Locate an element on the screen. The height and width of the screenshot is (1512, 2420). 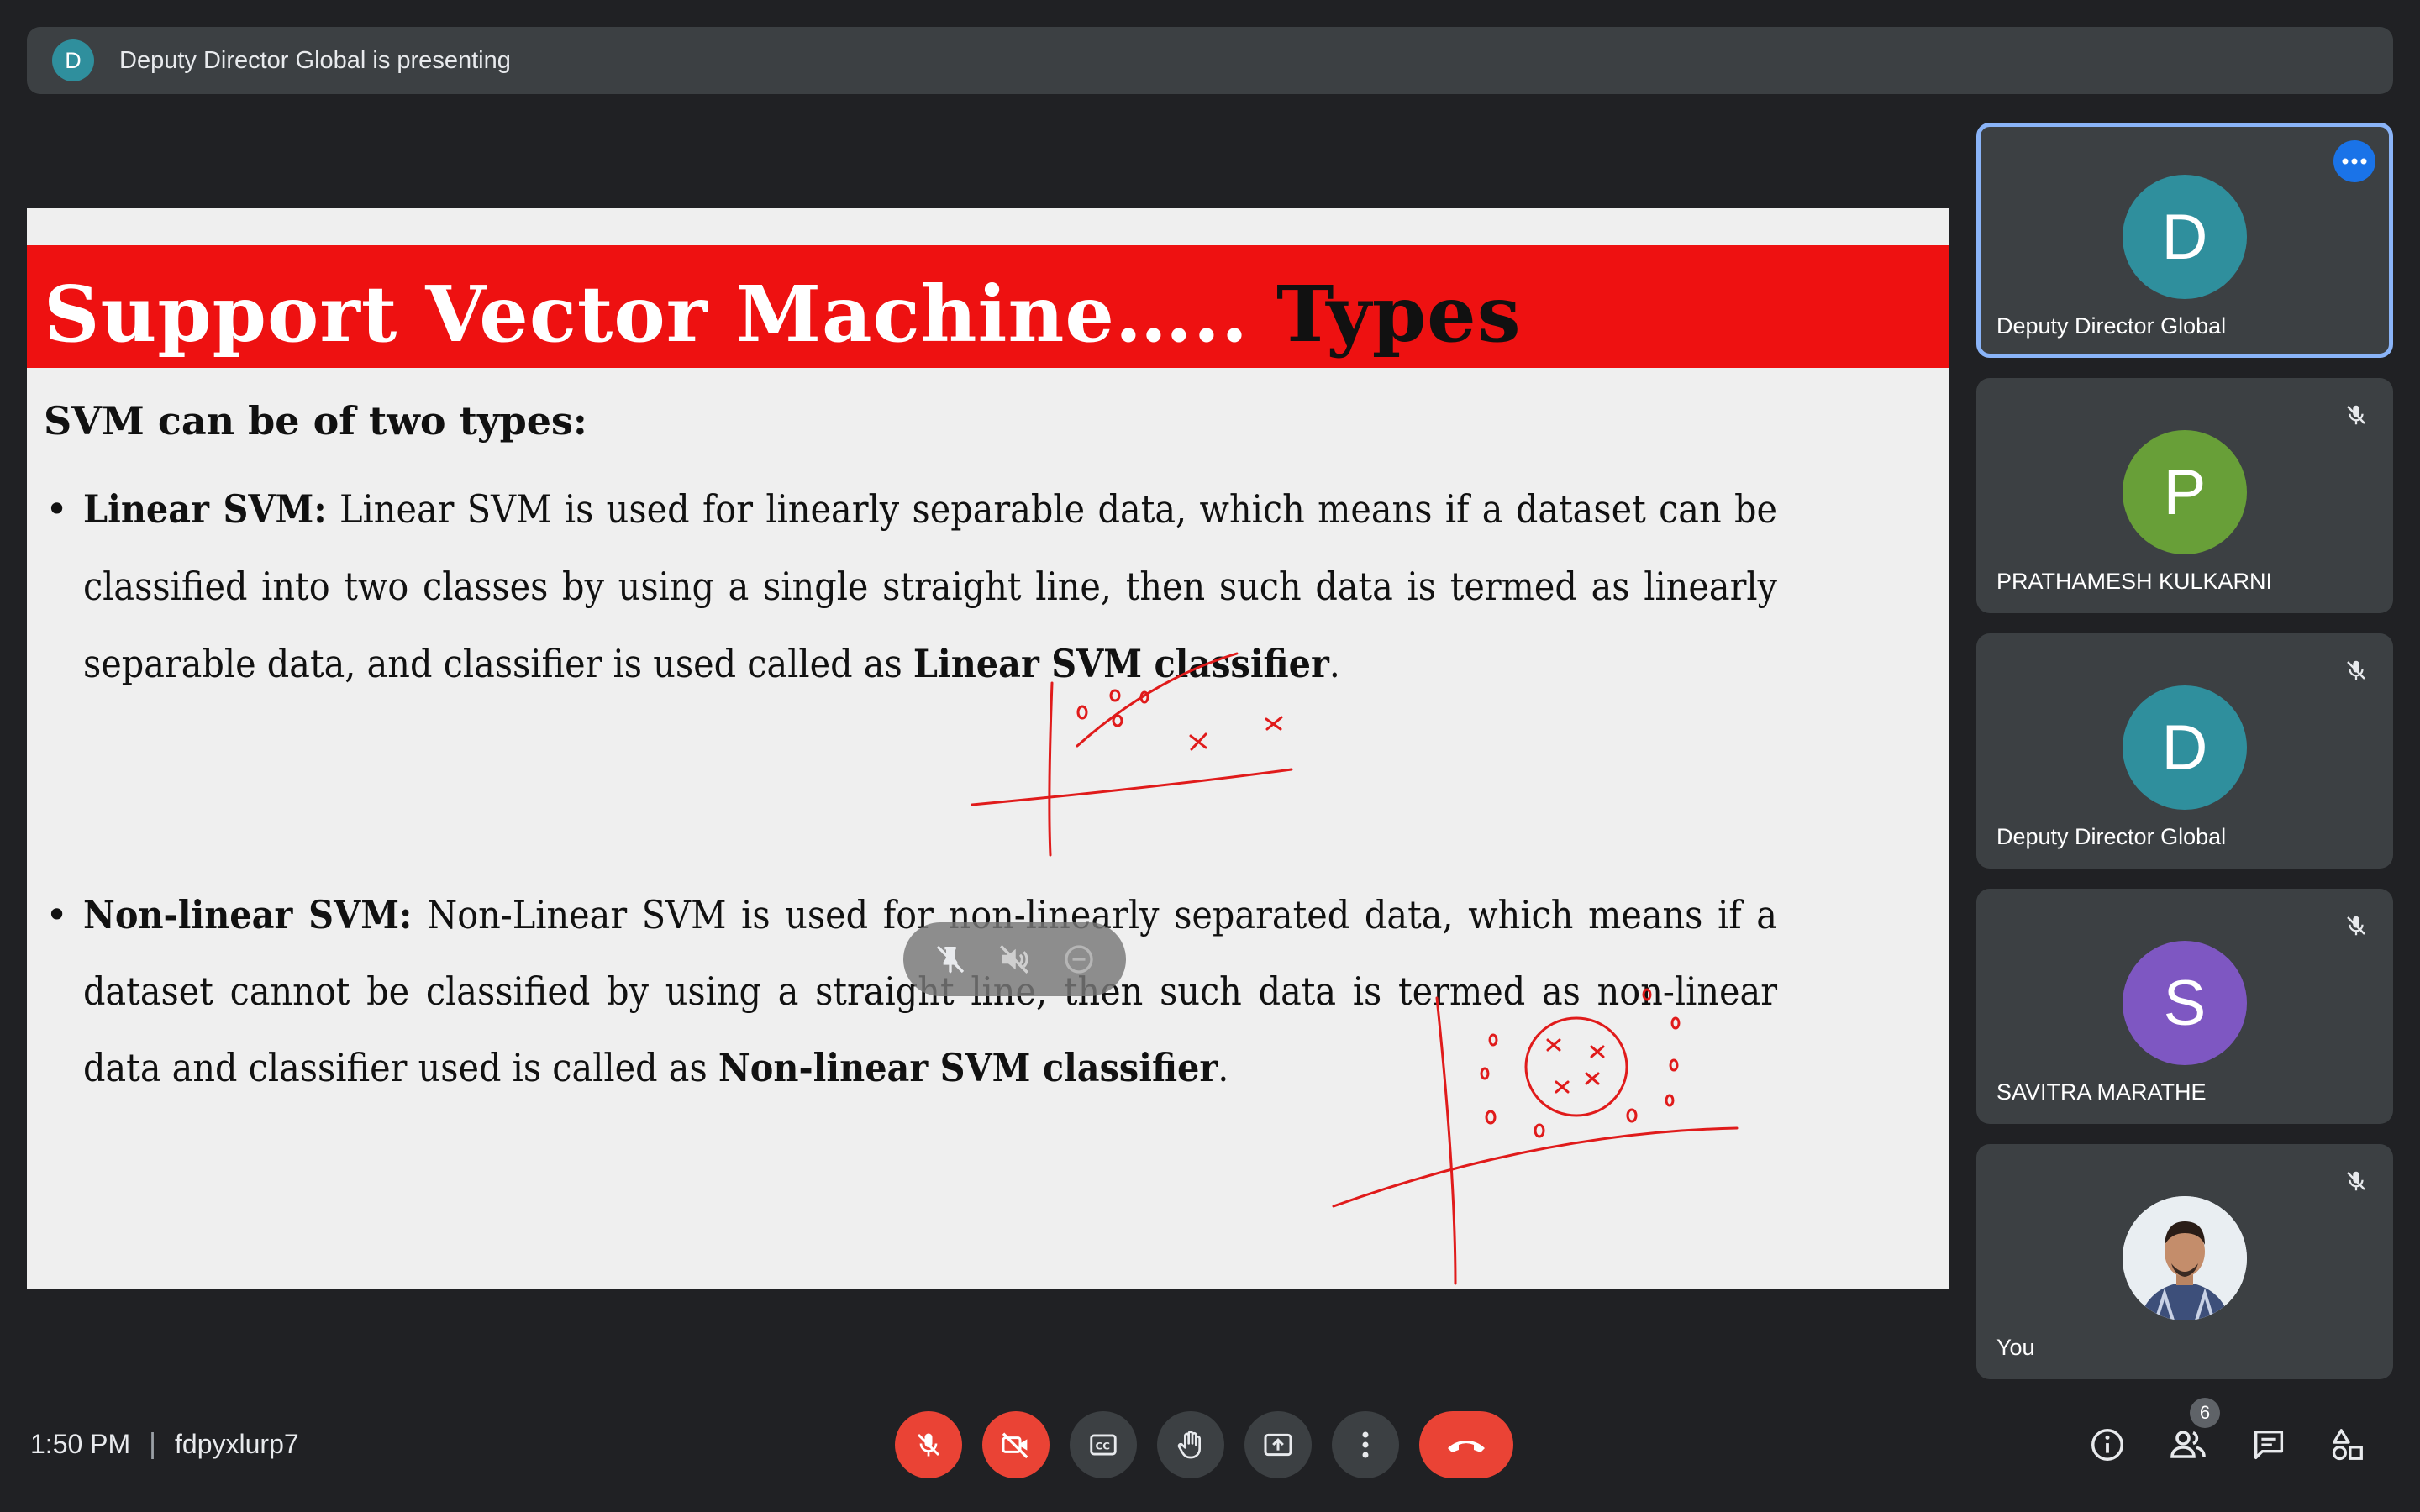
activities-button is located at coordinates (2347, 1444).